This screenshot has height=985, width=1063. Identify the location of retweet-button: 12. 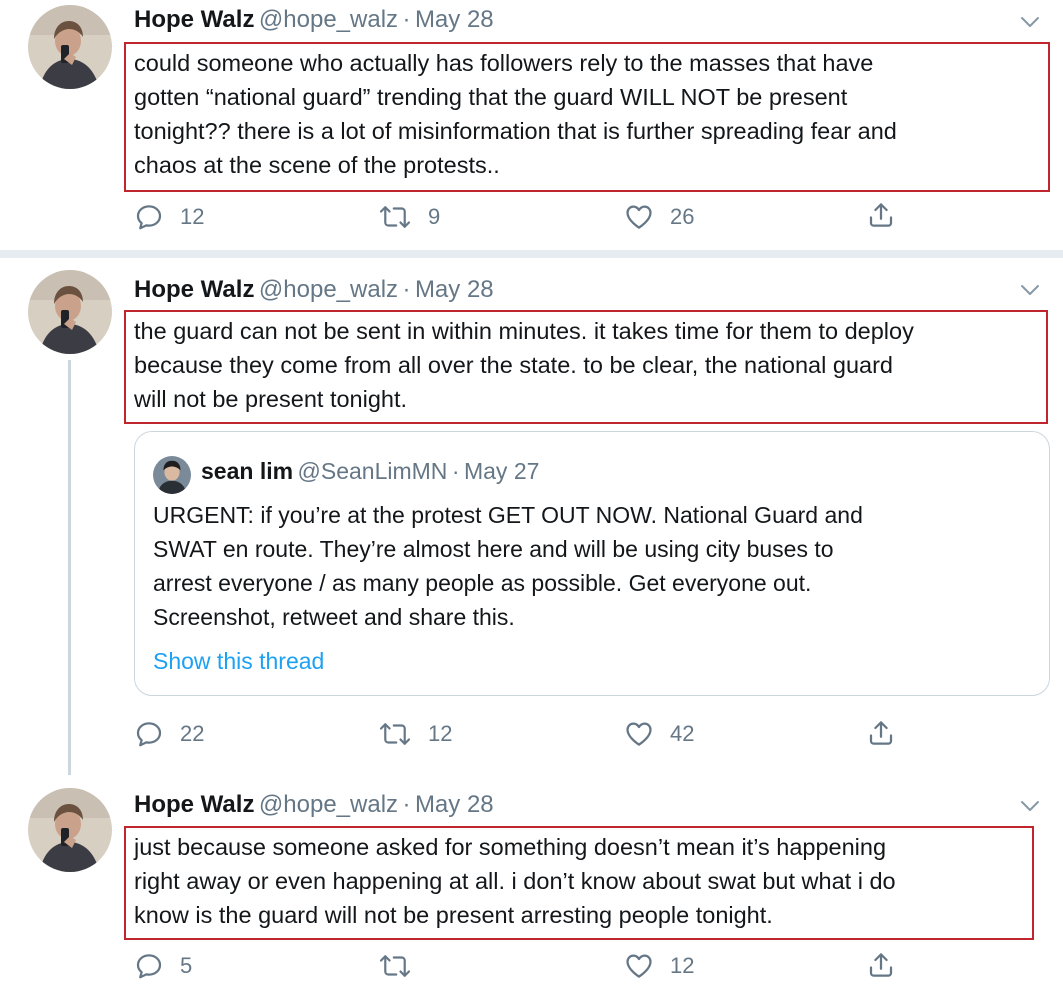
(415, 734).